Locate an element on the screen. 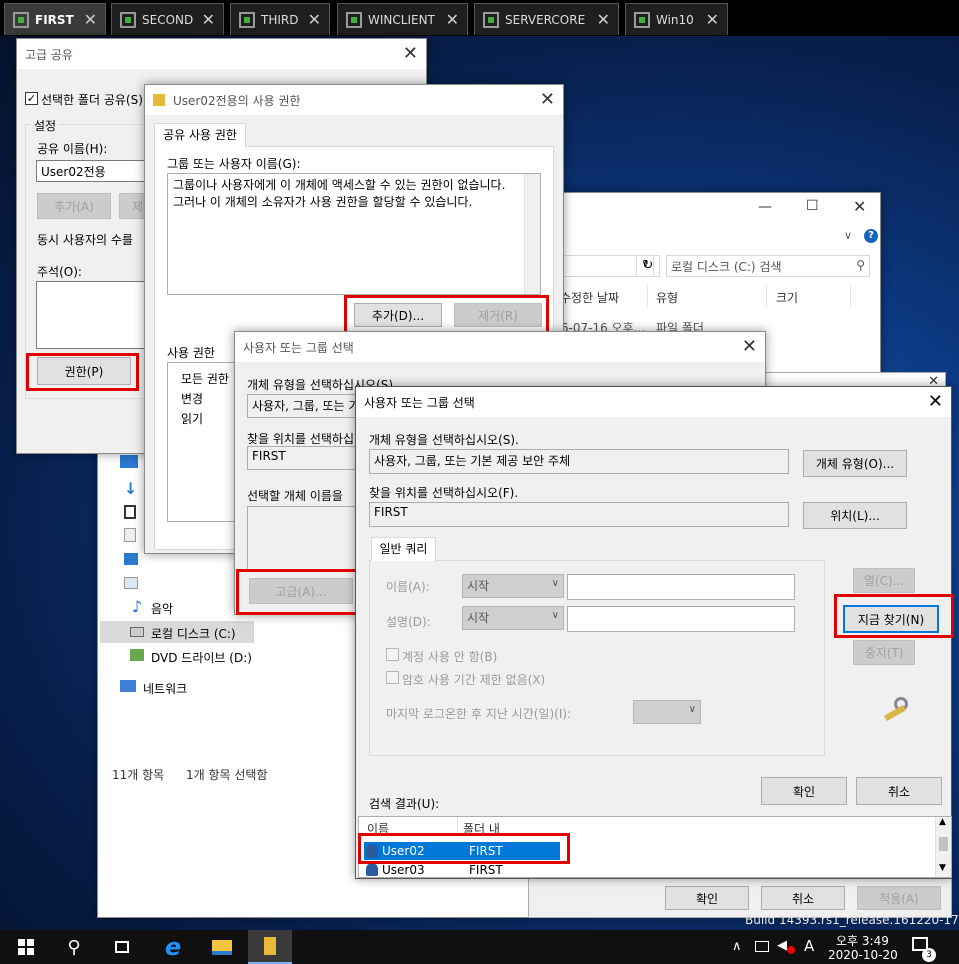 This screenshot has height=964, width=959. scrollbar is located at coordinates (532, 234).